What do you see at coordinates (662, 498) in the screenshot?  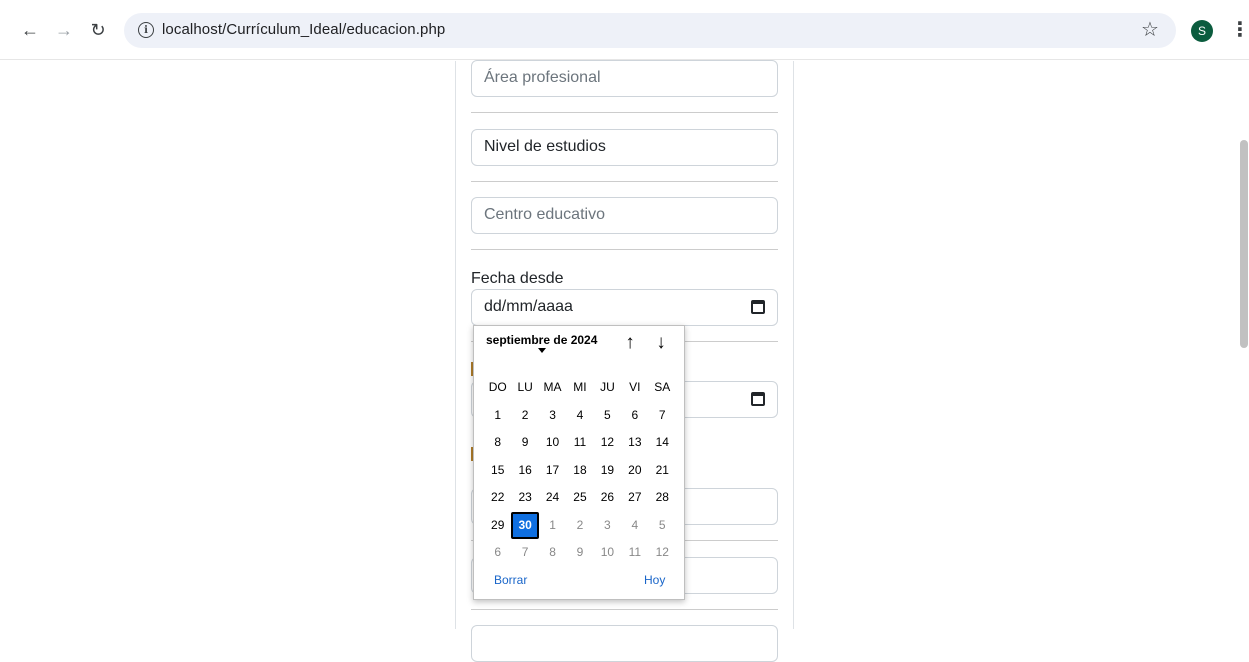 I see `day-cell: 28` at bounding box center [662, 498].